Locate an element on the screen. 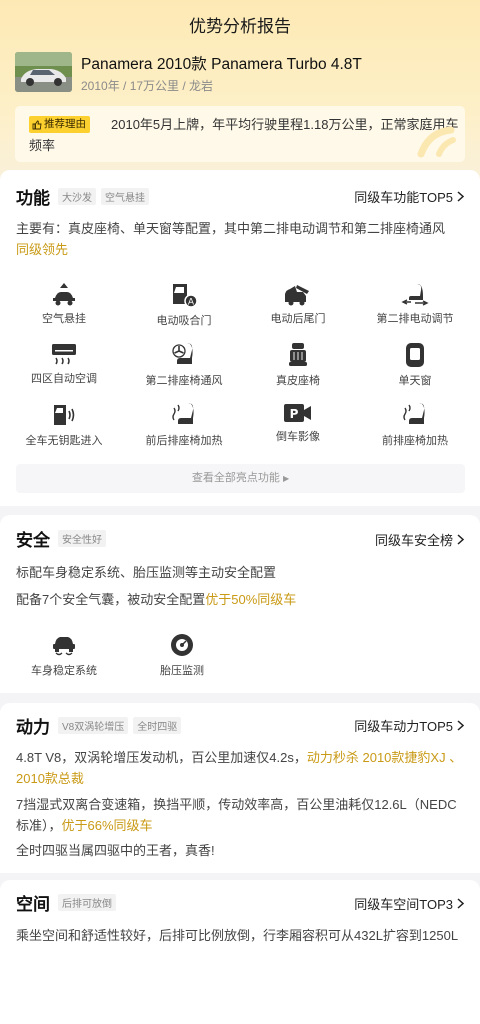 This screenshot has height=1024, width=480. power-tag: 全时四驱 is located at coordinates (157, 725).